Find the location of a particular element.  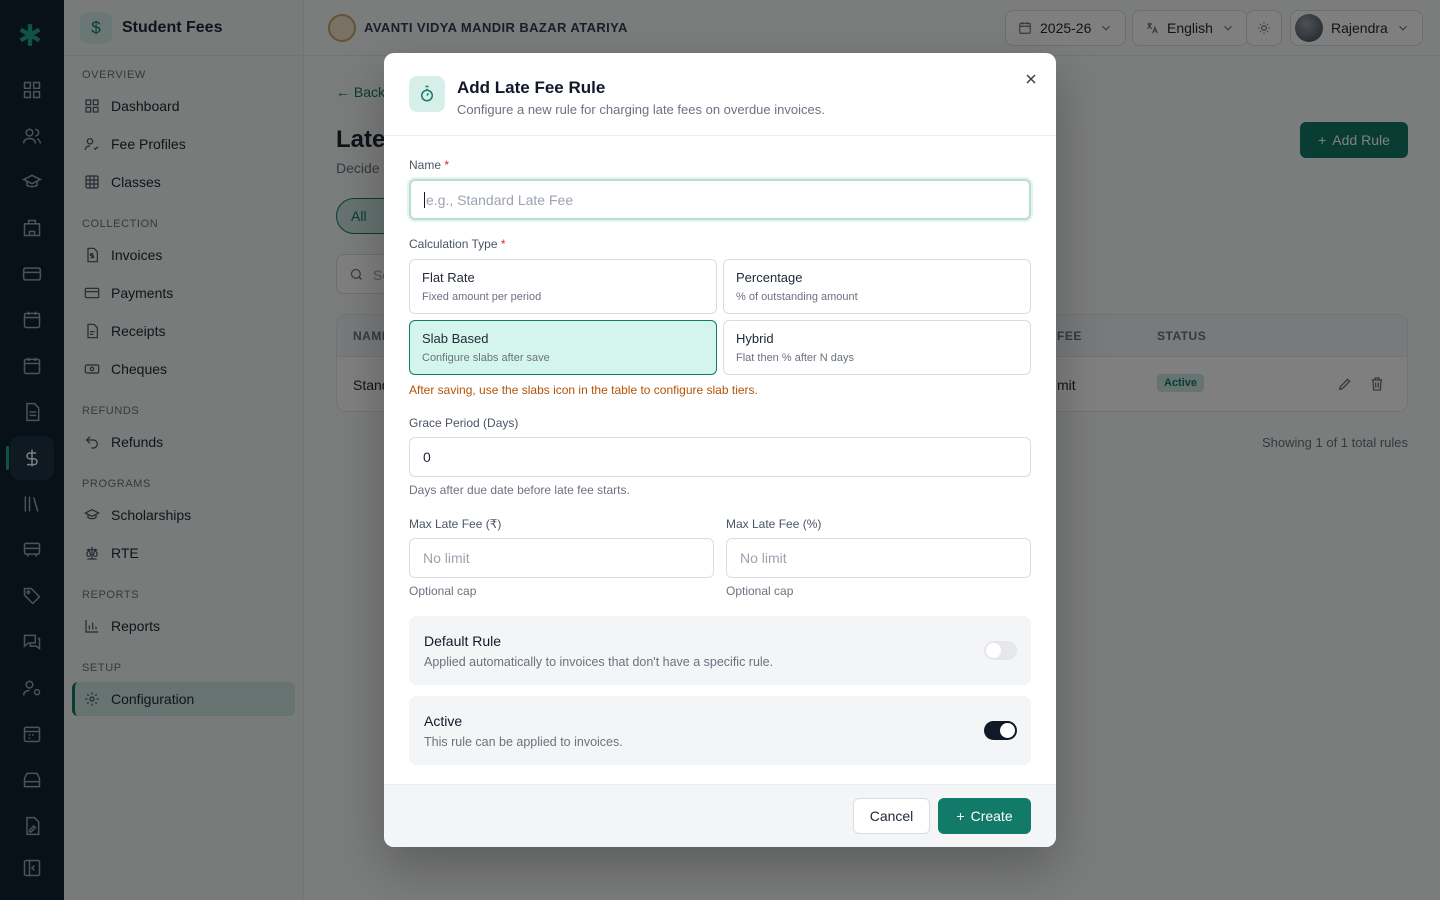

name-label: Name * is located at coordinates (429, 165).